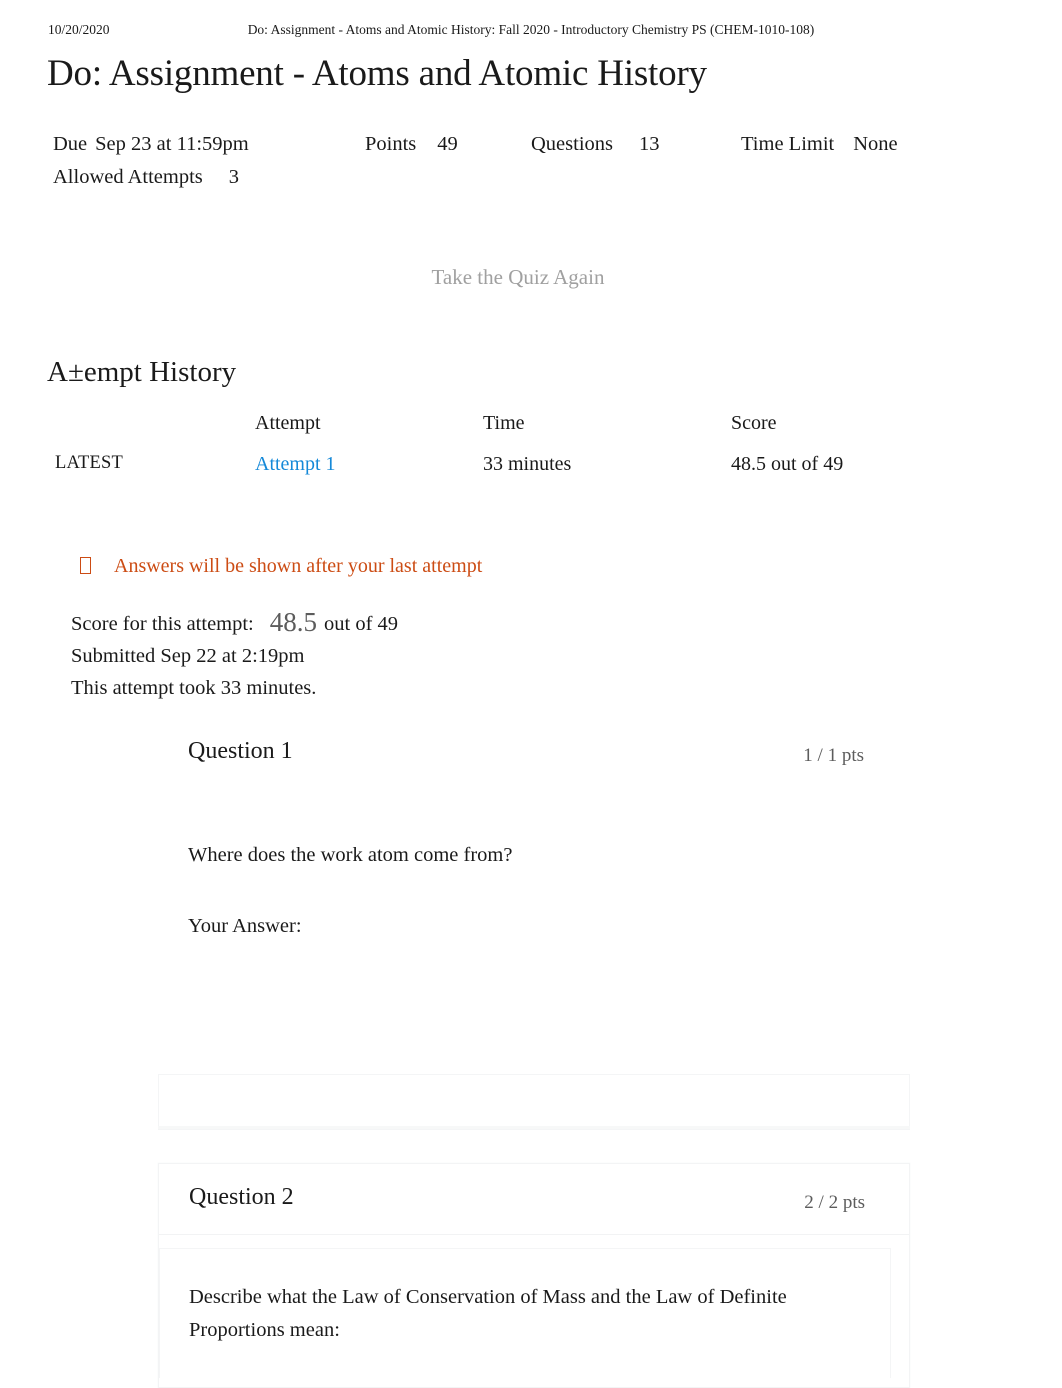 This screenshot has height=1388, width=1062. Describe the element at coordinates (533, 756) in the screenshot. I see `question-1-header: Question 1 1 / 1 pts` at that location.